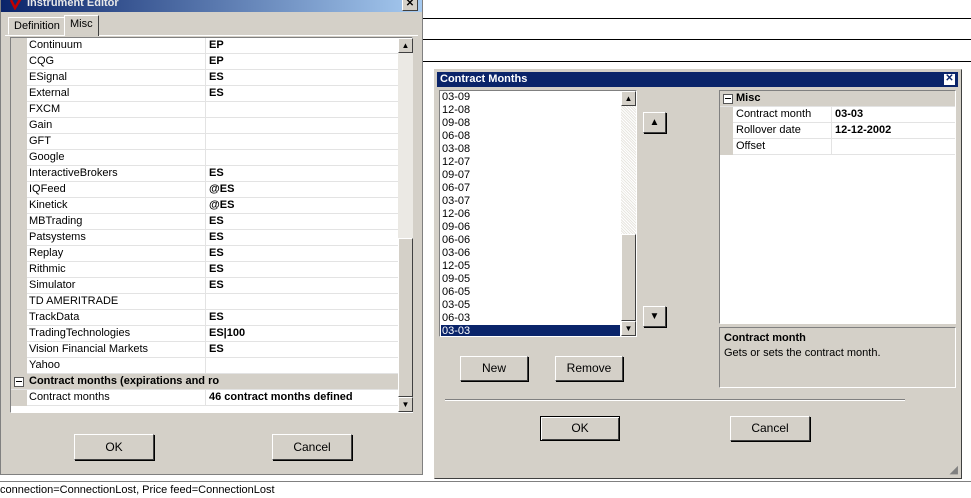  What do you see at coordinates (204, 46) in the screenshot?
I see `property-row: Continuum EP` at bounding box center [204, 46].